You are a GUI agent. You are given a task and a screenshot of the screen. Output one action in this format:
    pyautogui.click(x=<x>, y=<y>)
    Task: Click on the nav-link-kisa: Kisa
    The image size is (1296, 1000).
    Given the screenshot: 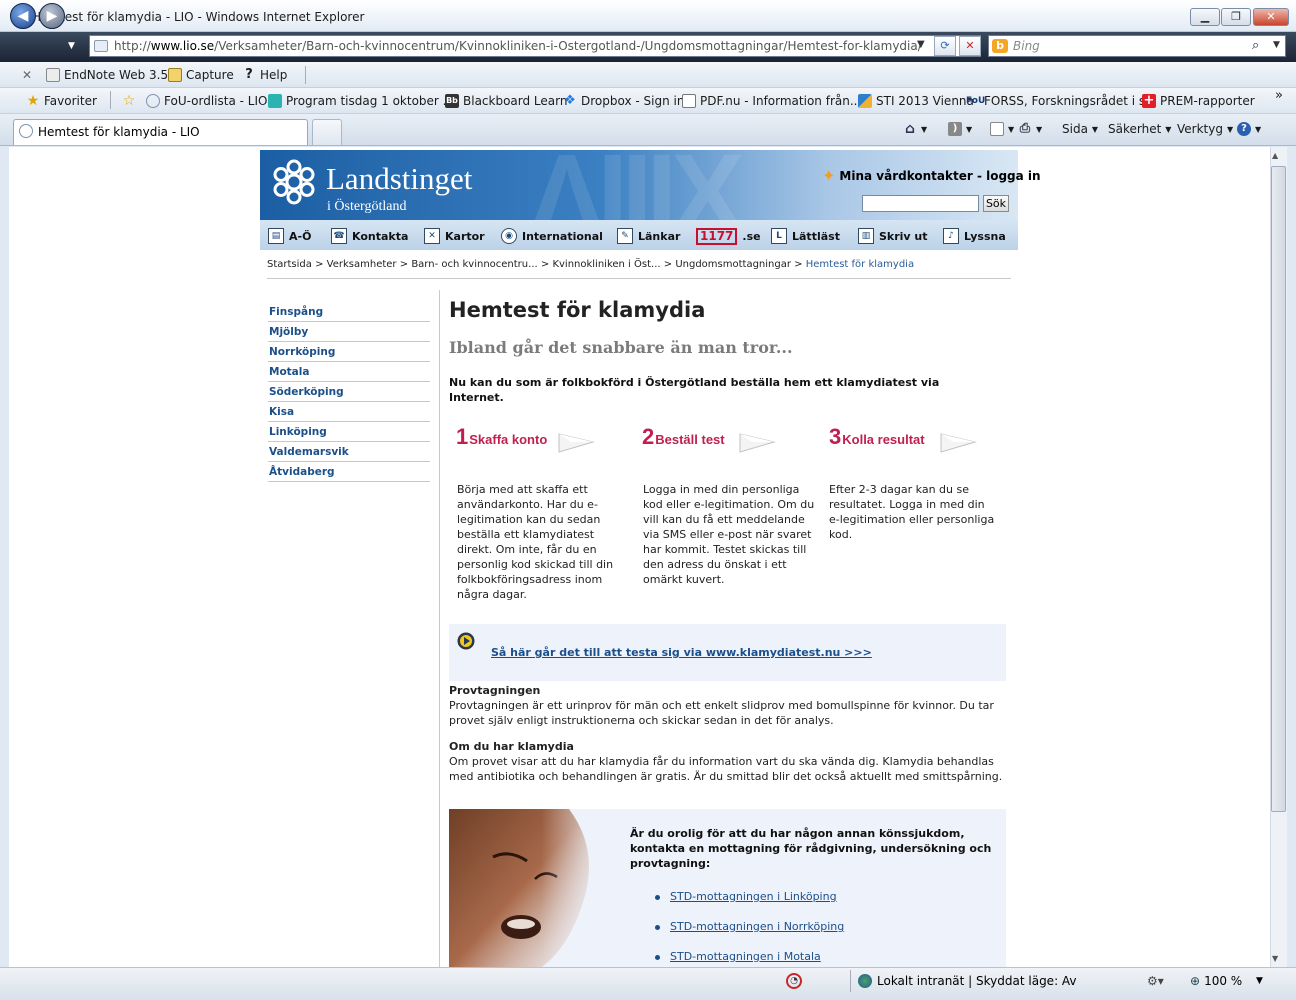 What is the action you would take?
    pyautogui.click(x=349, y=412)
    